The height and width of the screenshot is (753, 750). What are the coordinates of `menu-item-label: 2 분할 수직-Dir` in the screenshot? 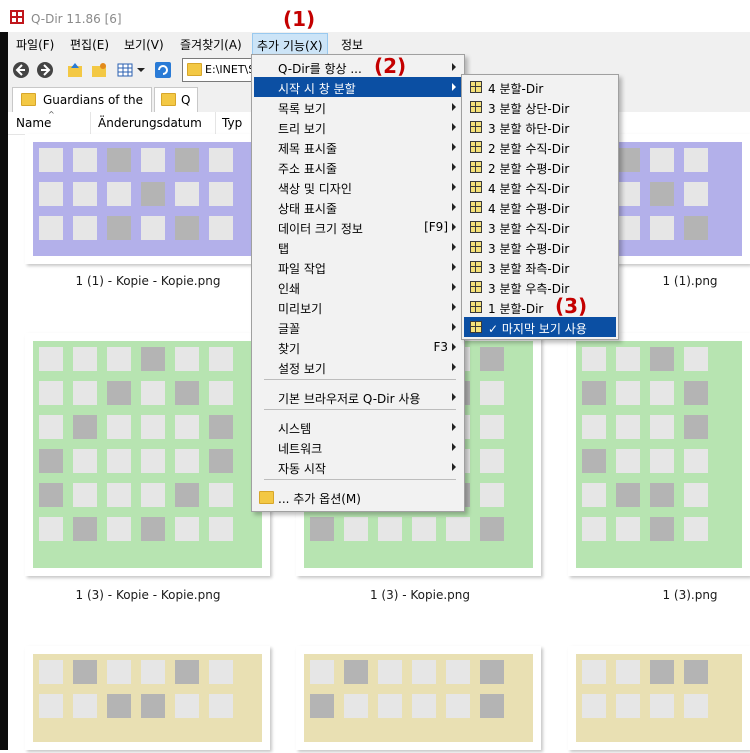 It's located at (529, 149).